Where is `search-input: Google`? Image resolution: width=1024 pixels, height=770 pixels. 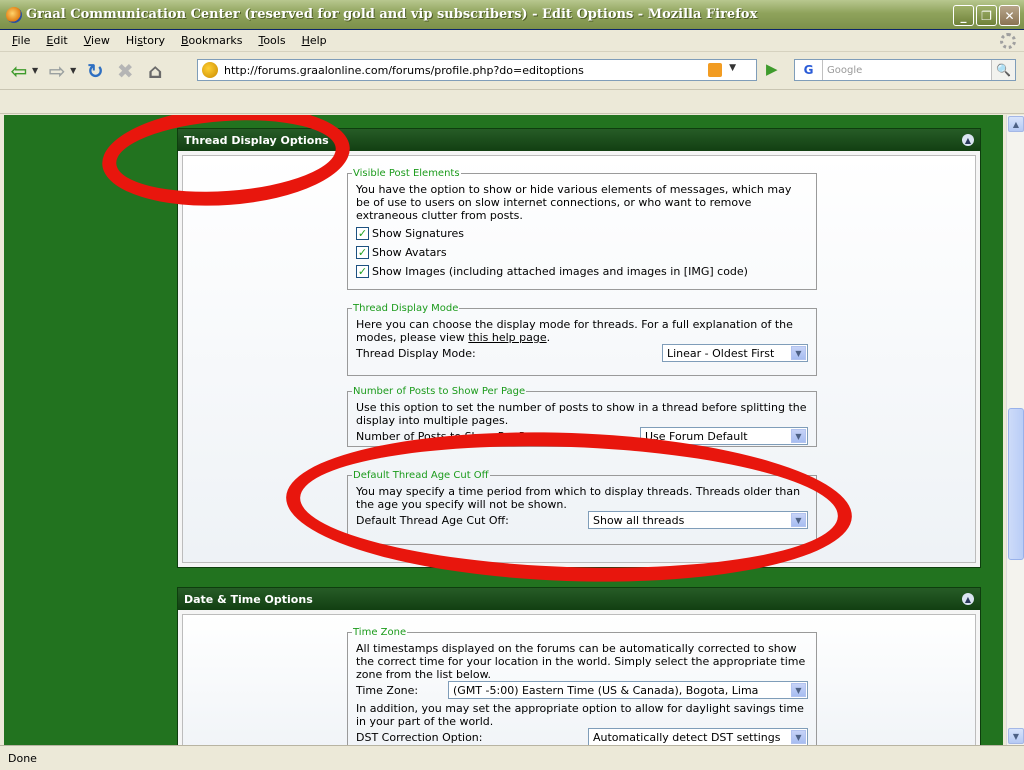 search-input: Google is located at coordinates (844, 70).